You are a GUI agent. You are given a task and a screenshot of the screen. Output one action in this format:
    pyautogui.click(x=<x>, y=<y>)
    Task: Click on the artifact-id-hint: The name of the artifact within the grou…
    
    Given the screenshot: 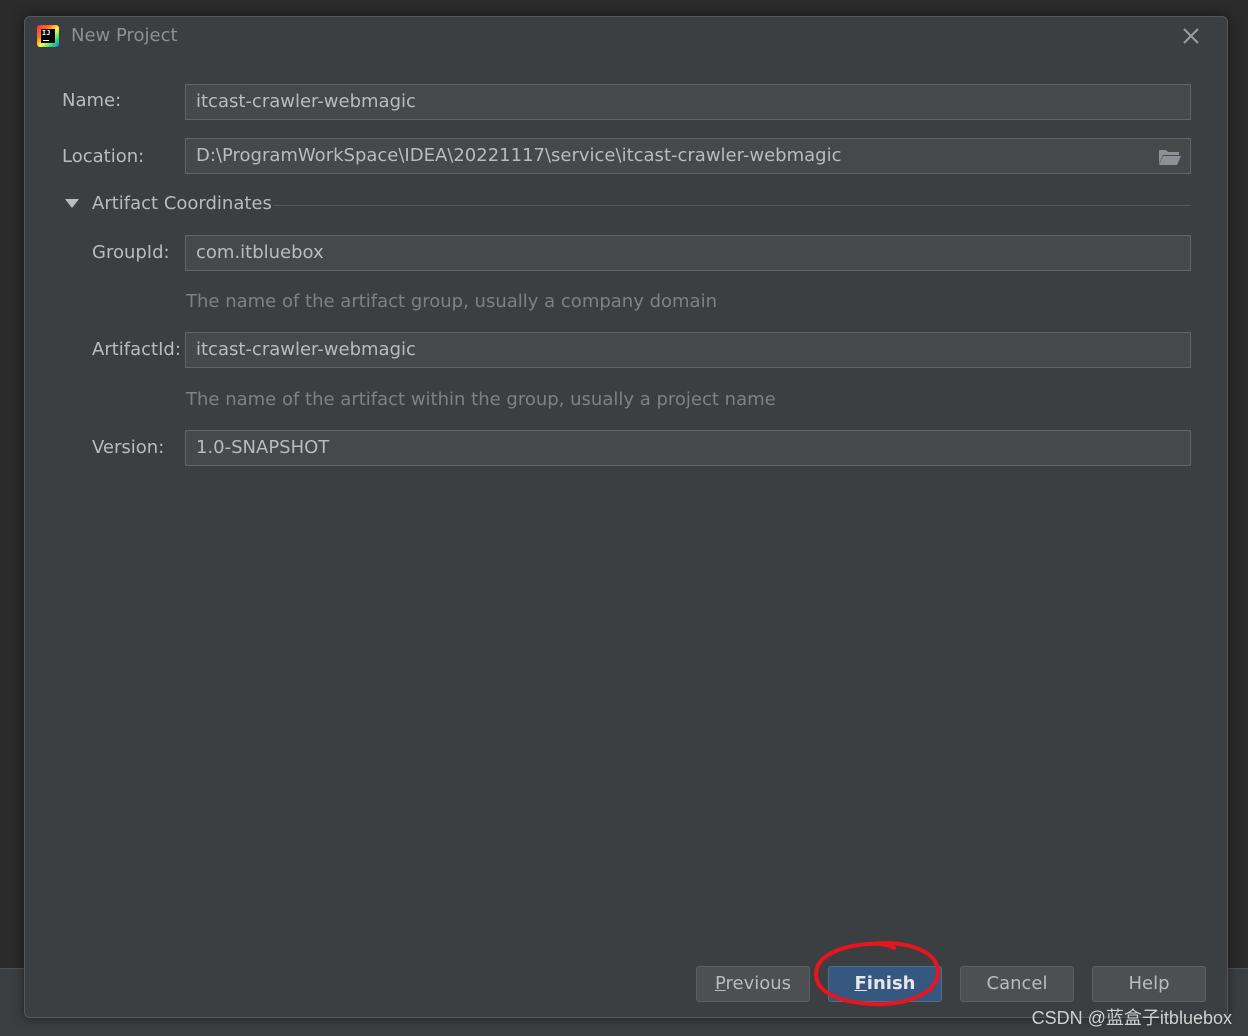 What is the action you would take?
    pyautogui.click(x=481, y=399)
    